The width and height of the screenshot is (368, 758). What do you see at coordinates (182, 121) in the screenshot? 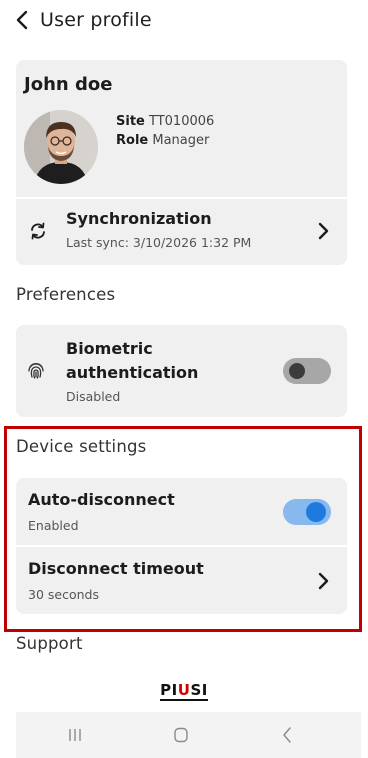
I see `site-value: TT010006` at bounding box center [182, 121].